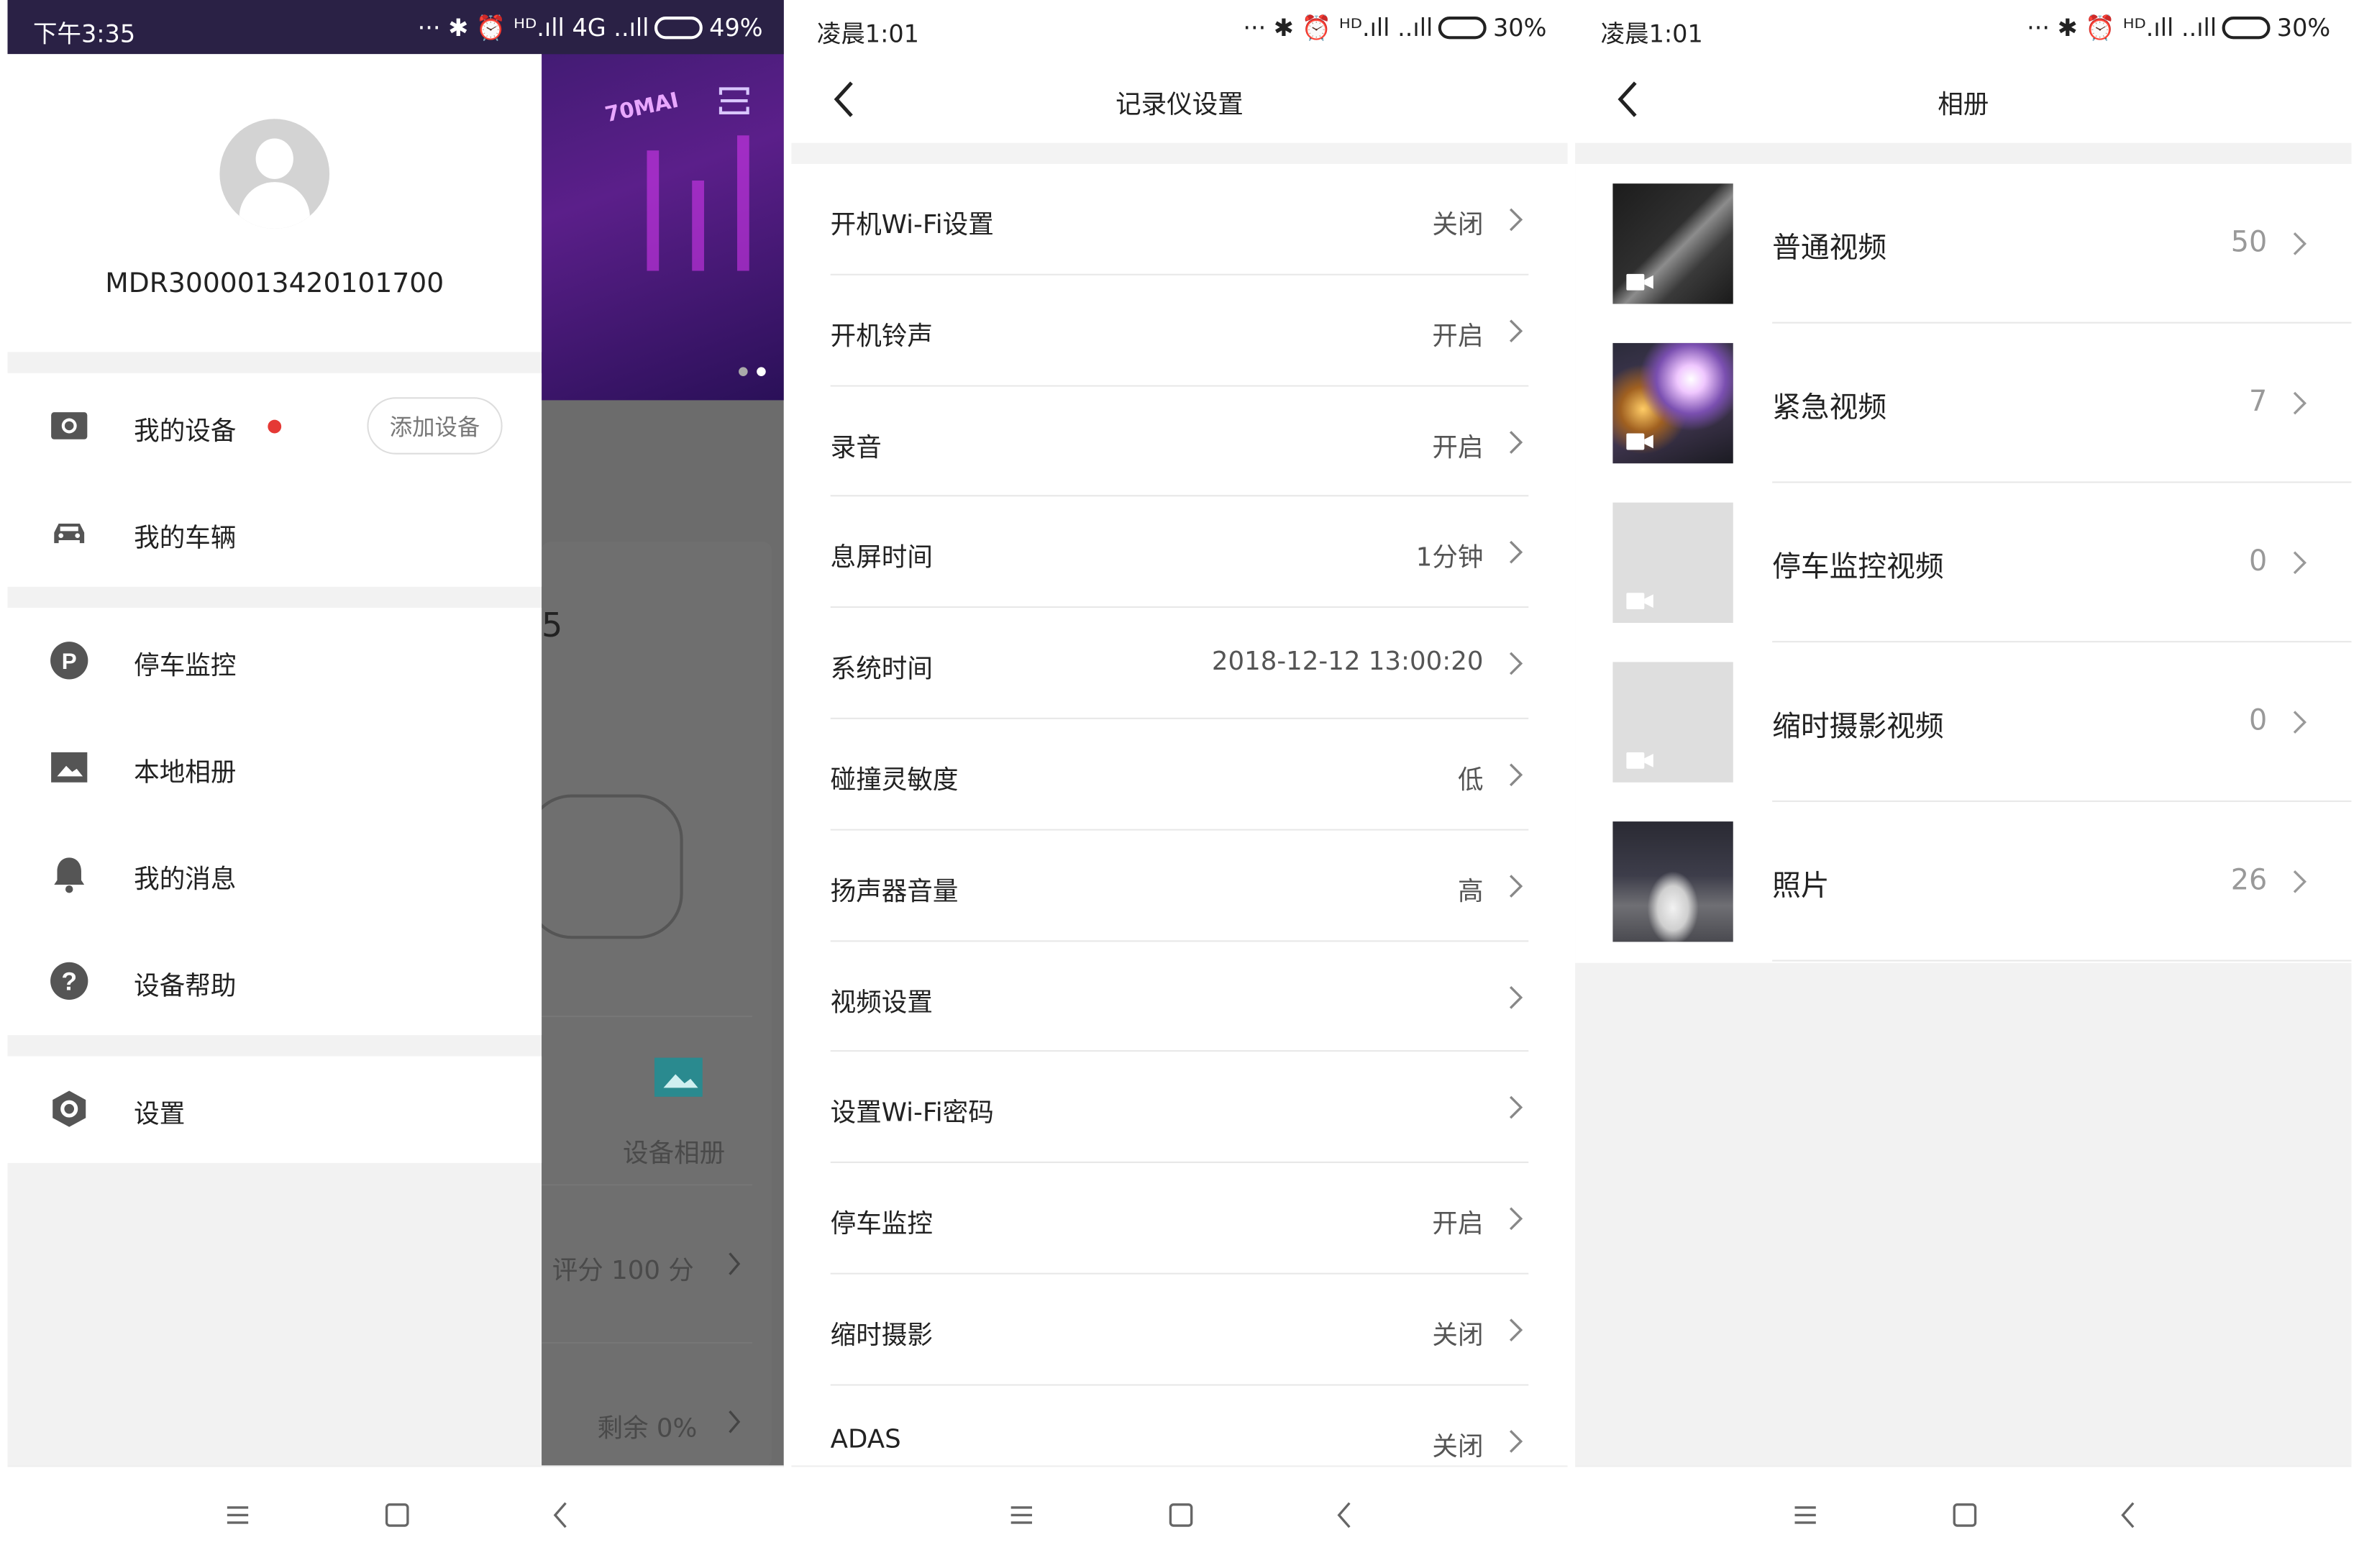  Describe the element at coordinates (1673, 882) in the screenshot. I see `parked-car-thumbnail` at that location.